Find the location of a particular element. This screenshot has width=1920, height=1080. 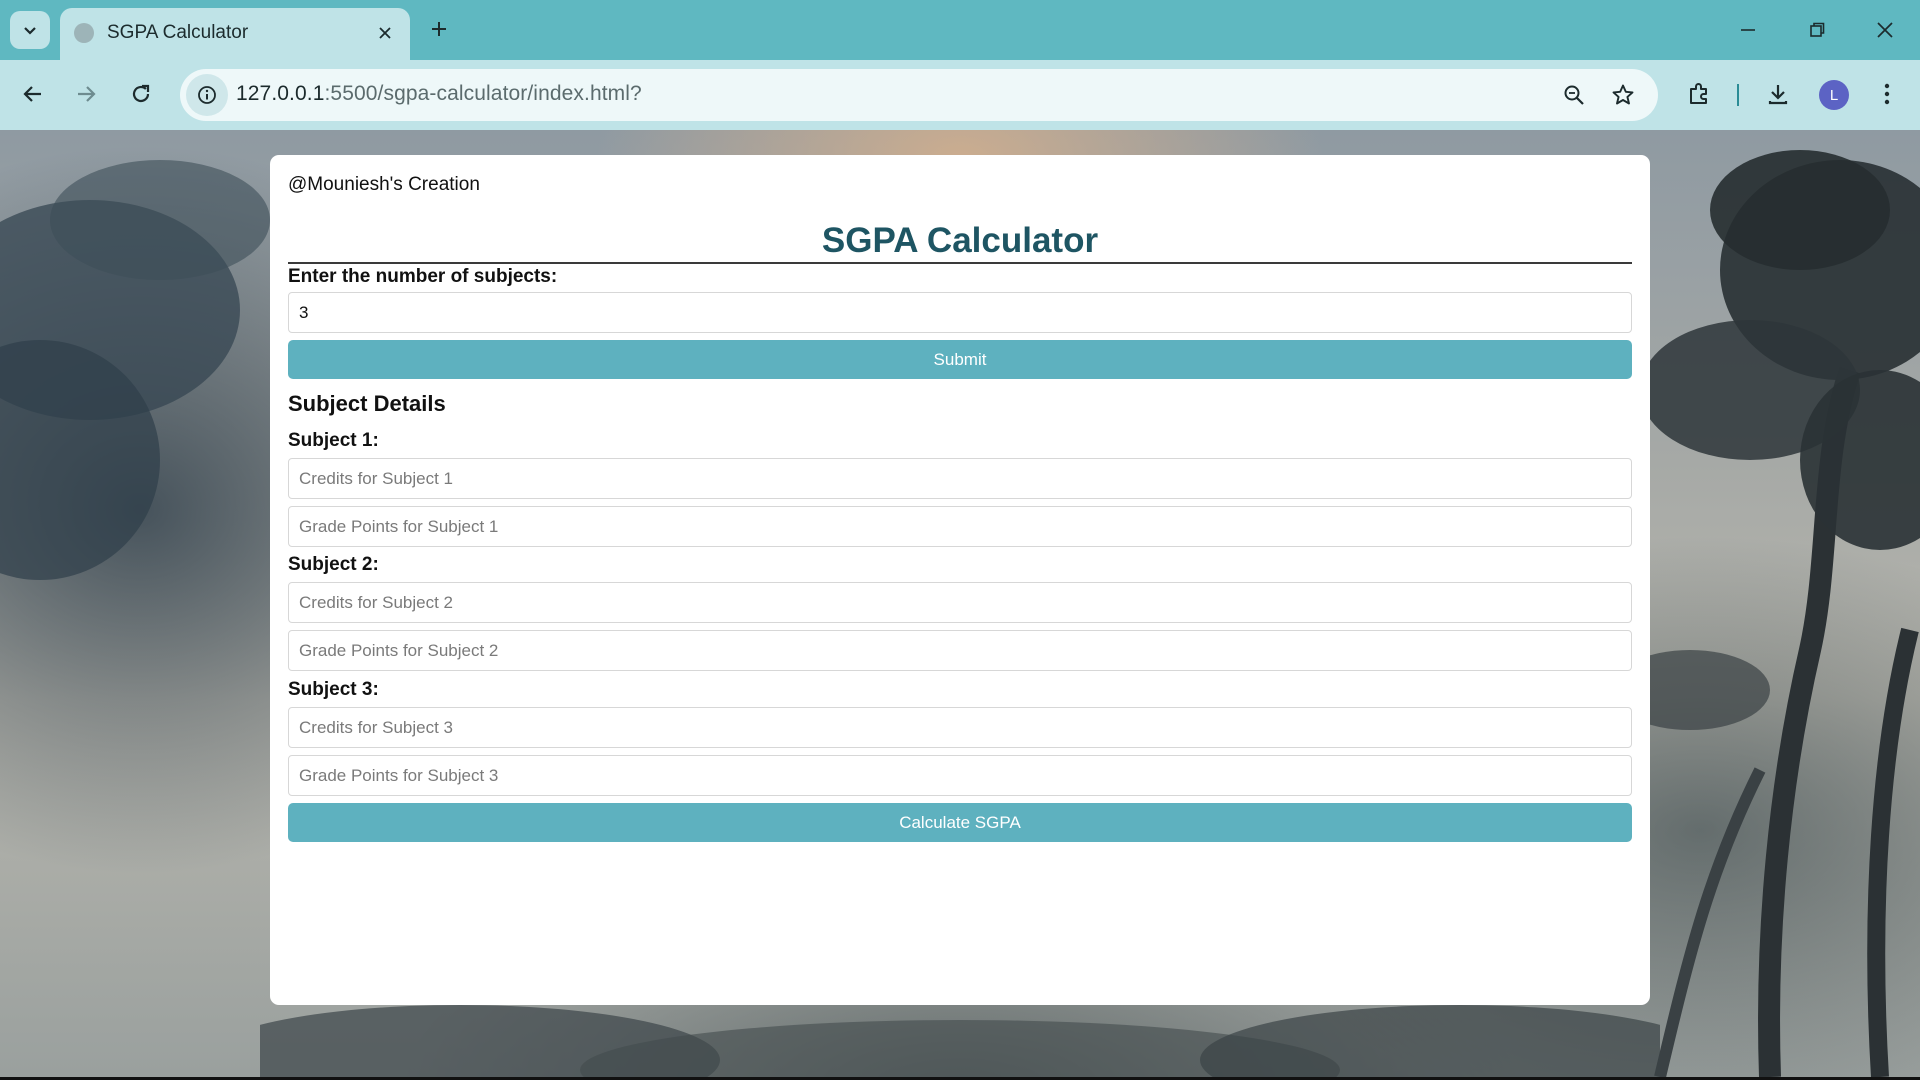

bookmark-button is located at coordinates (1623, 95).